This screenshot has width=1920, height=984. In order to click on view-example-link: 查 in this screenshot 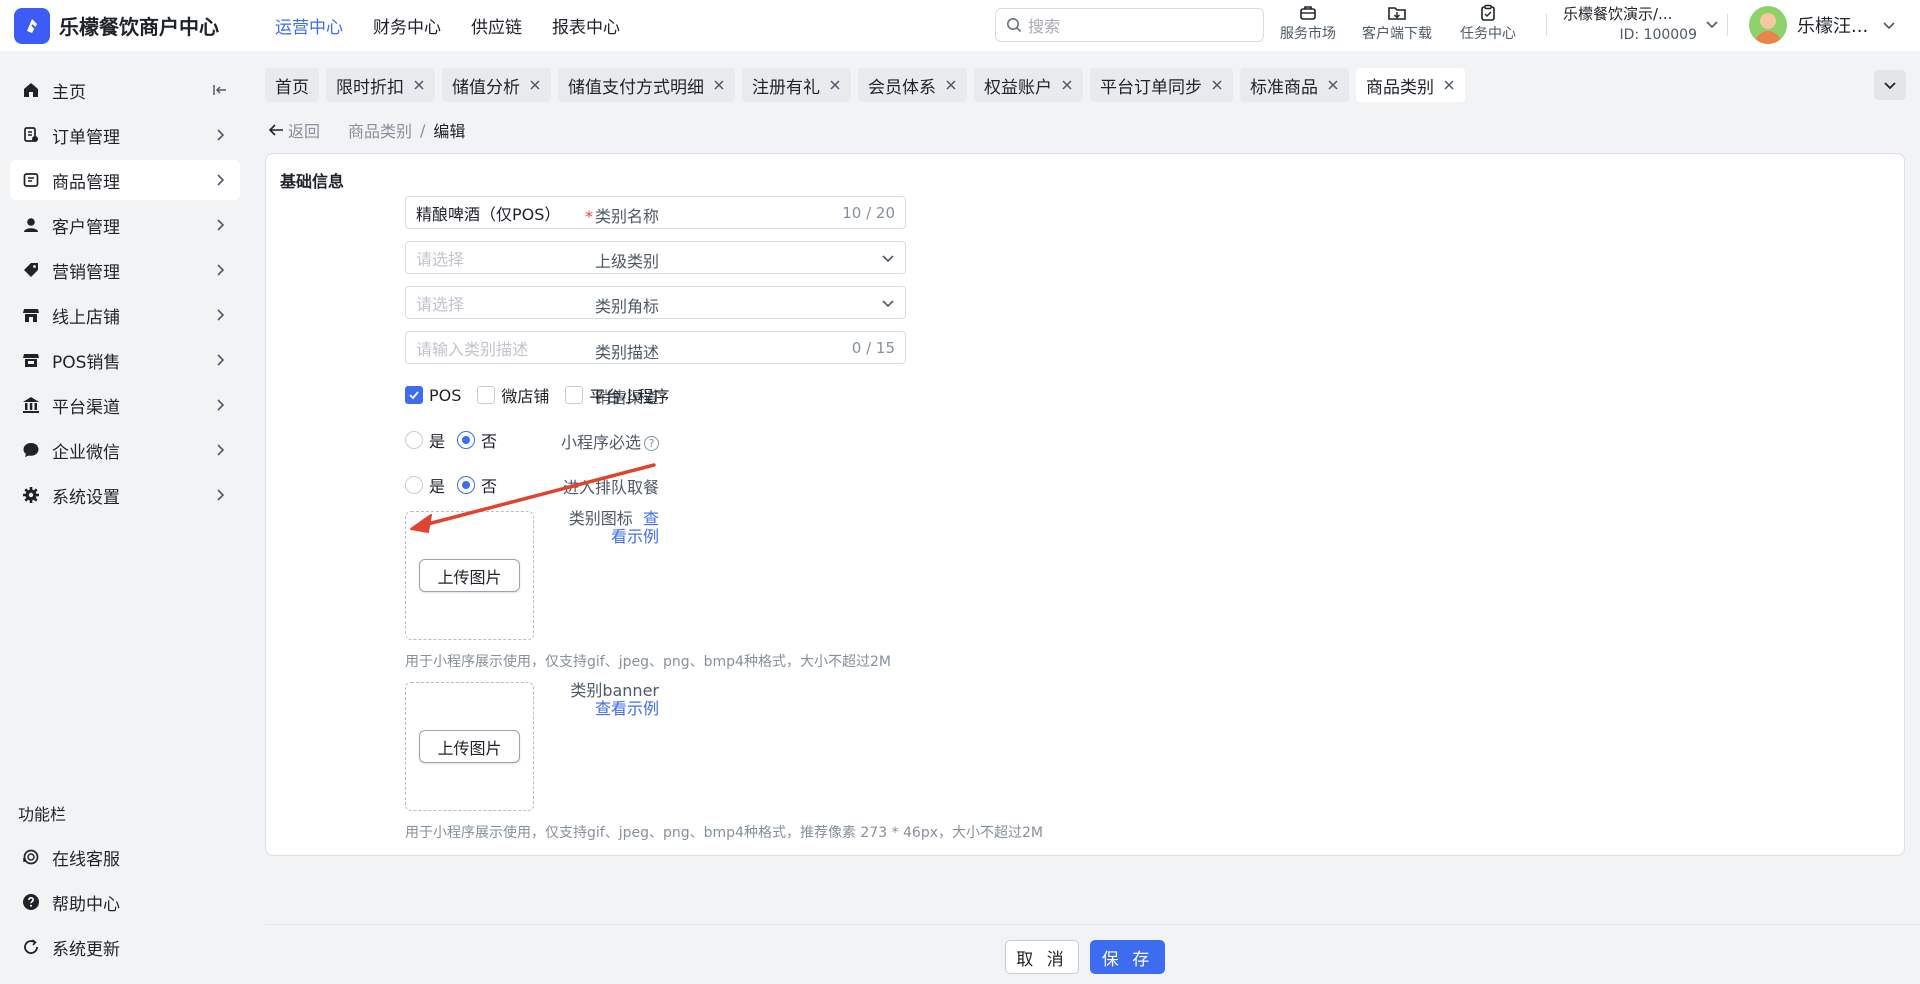, I will do `click(651, 518)`.